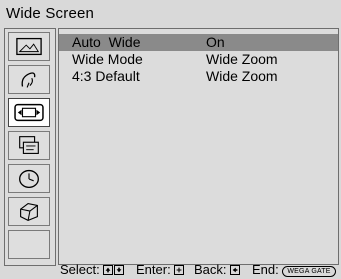  I want to click on picture-icon, so click(29, 46).